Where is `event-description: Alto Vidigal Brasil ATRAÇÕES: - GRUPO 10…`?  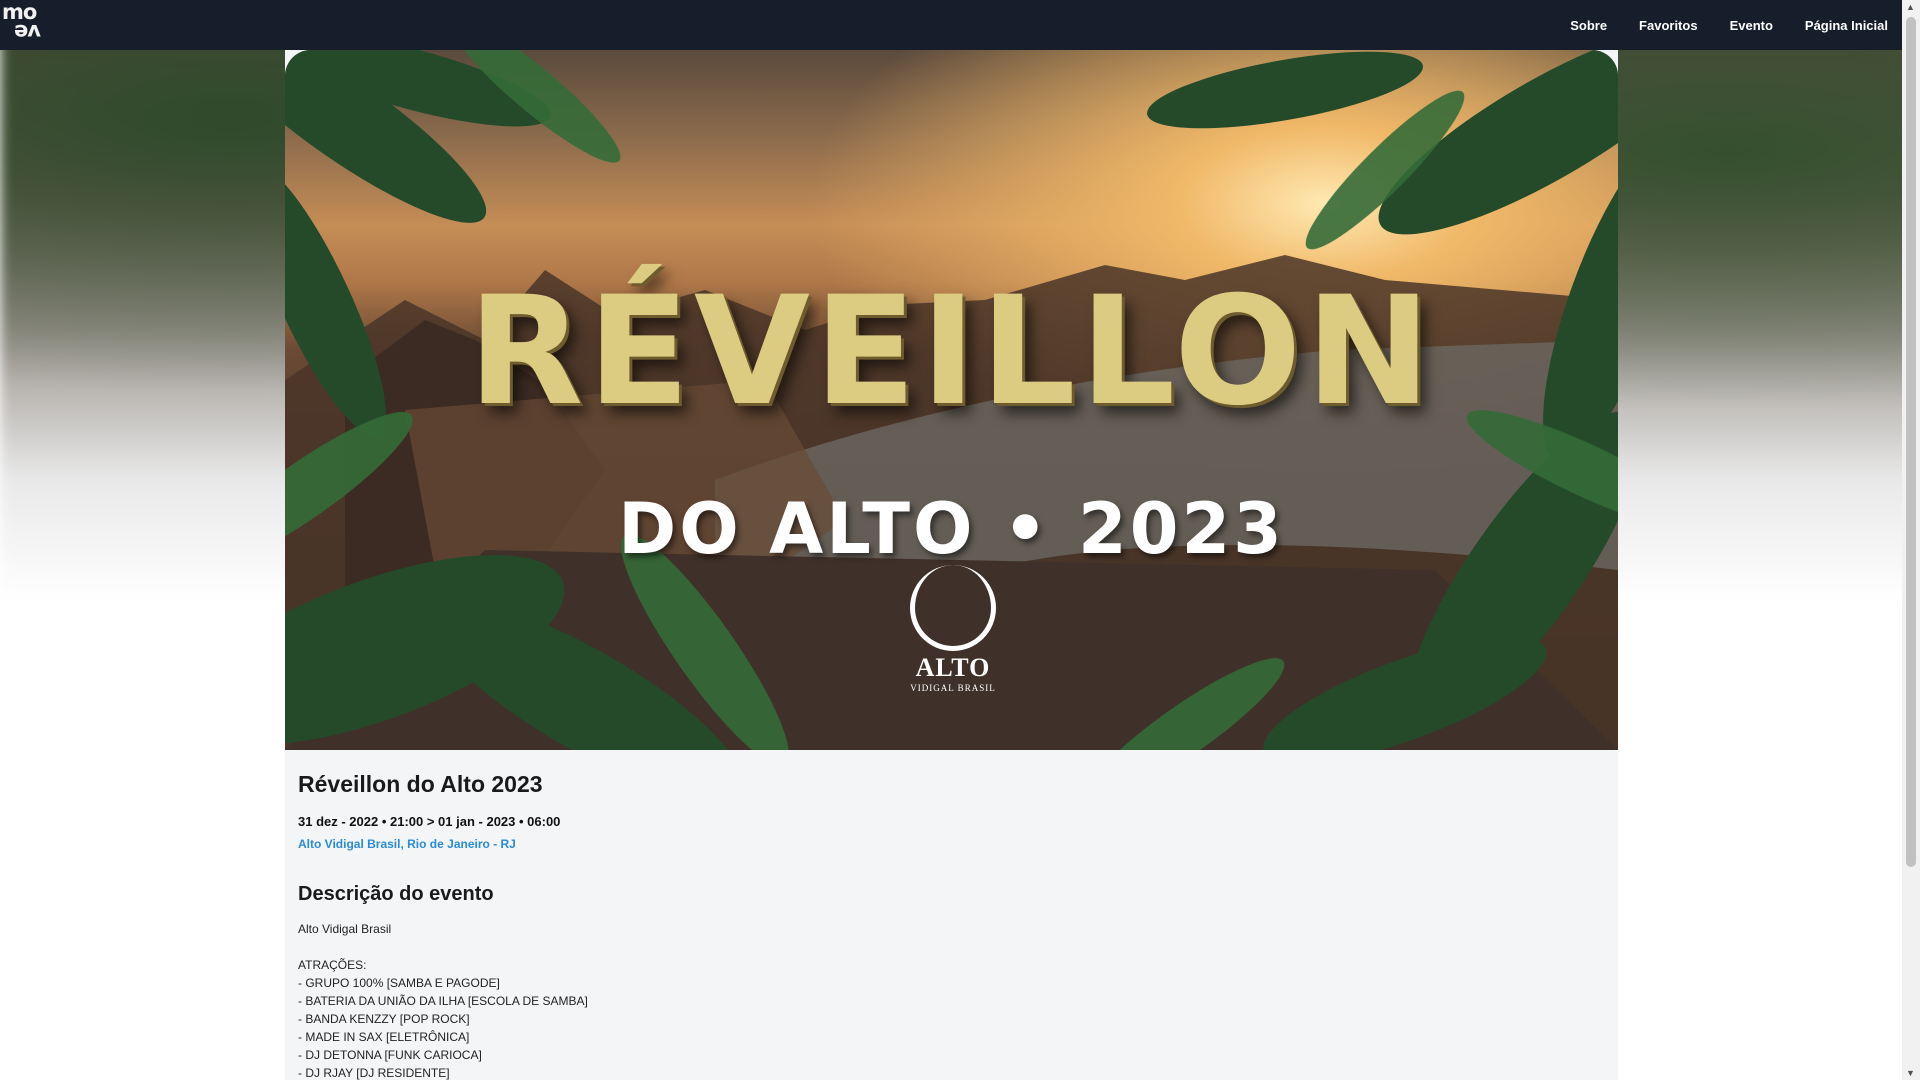 event-description: Alto Vidigal Brasil ATRAÇÕES: - GRUPO 10… is located at coordinates (951, 1000).